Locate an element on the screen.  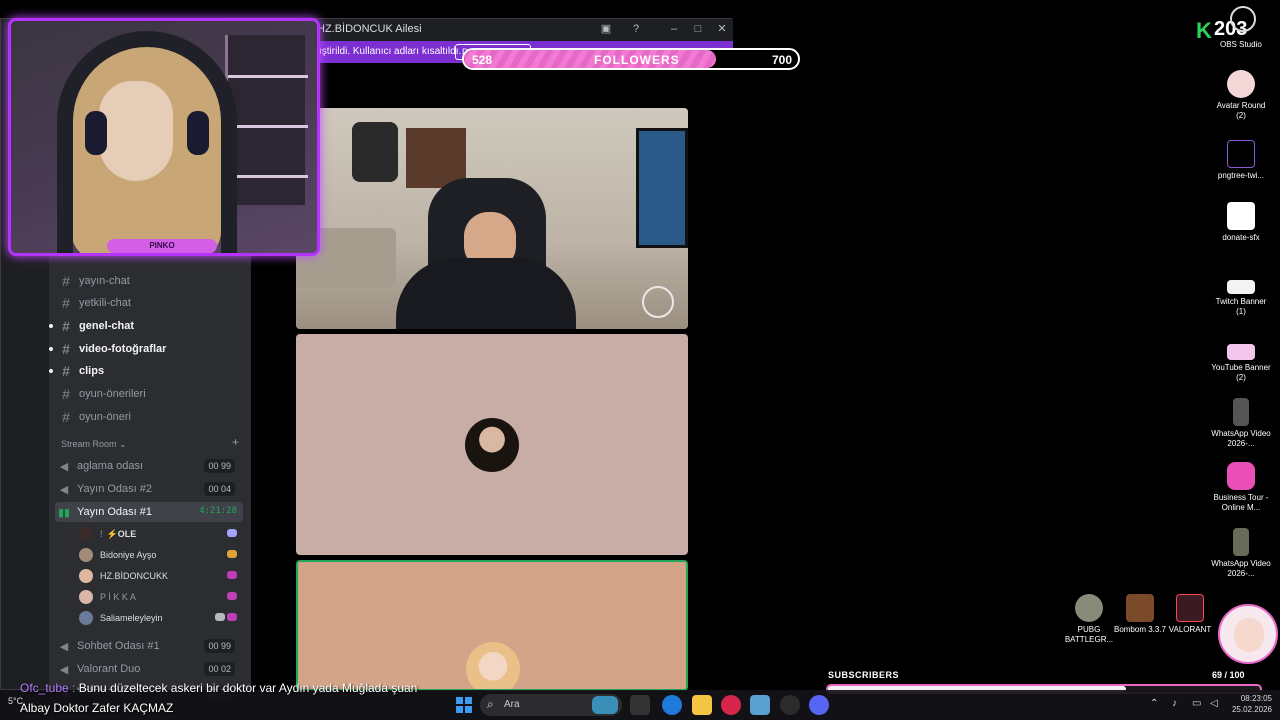
volume-icon: ◁ is located at coordinates (1214, 703).